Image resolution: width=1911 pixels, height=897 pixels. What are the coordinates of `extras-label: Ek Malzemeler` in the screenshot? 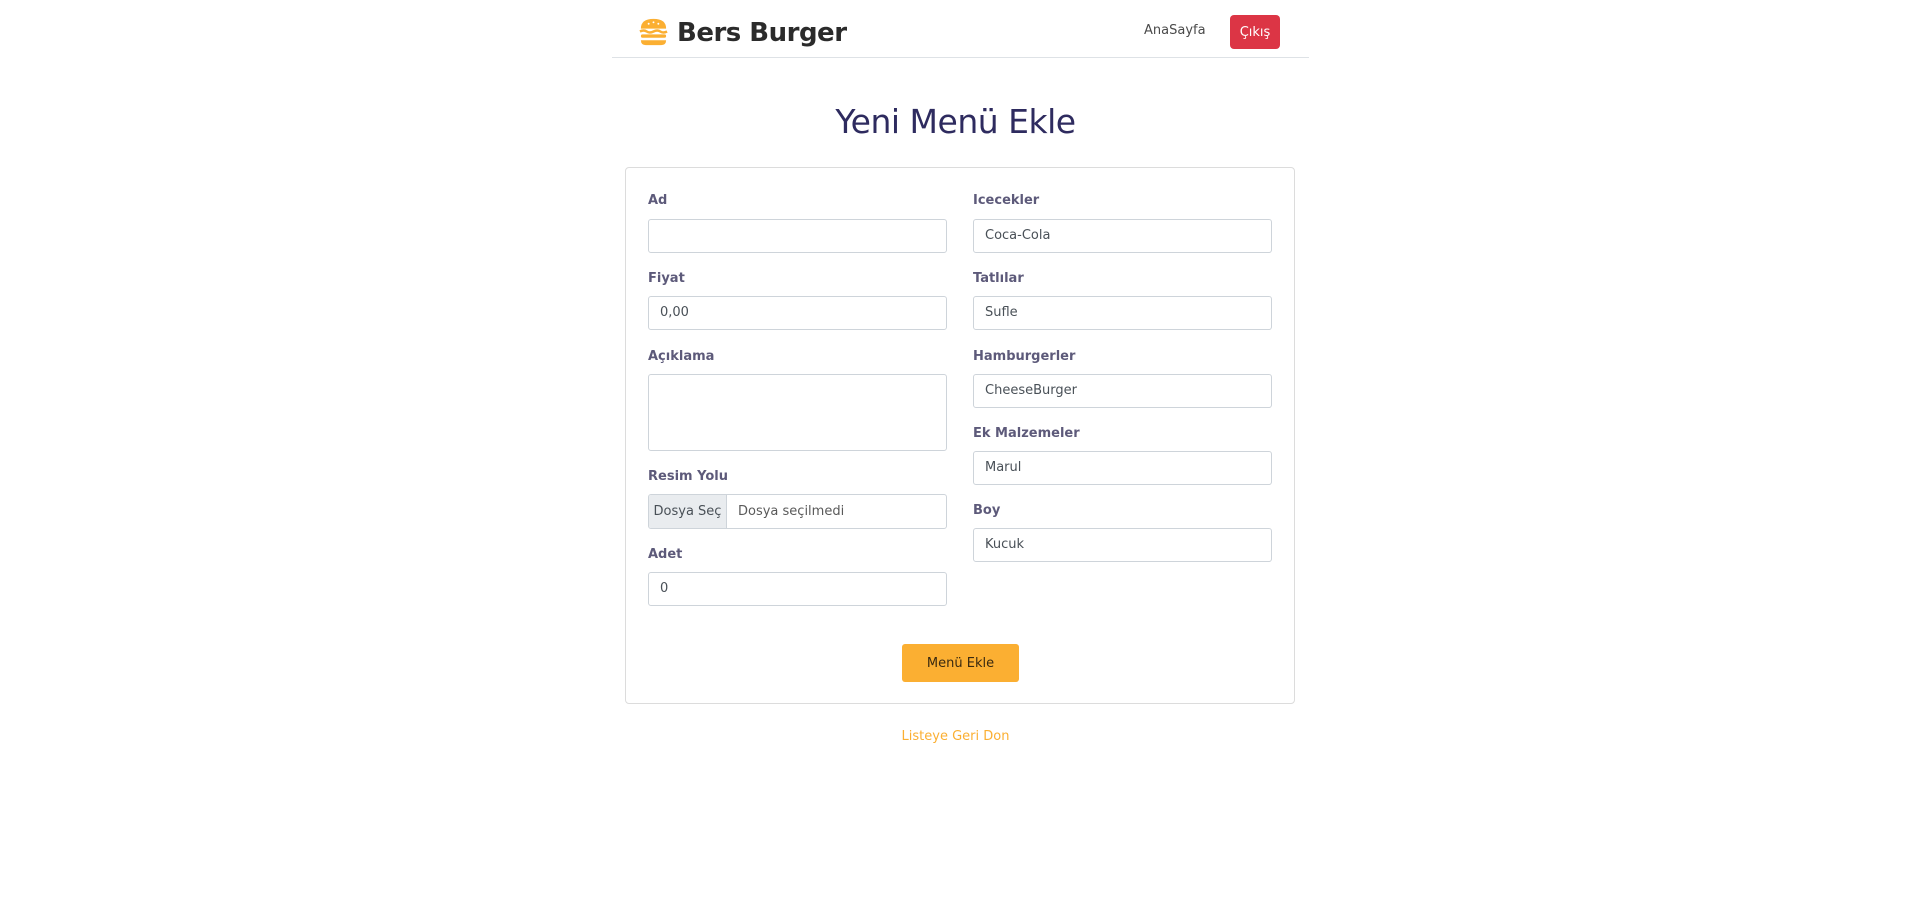 It's located at (1026, 433).